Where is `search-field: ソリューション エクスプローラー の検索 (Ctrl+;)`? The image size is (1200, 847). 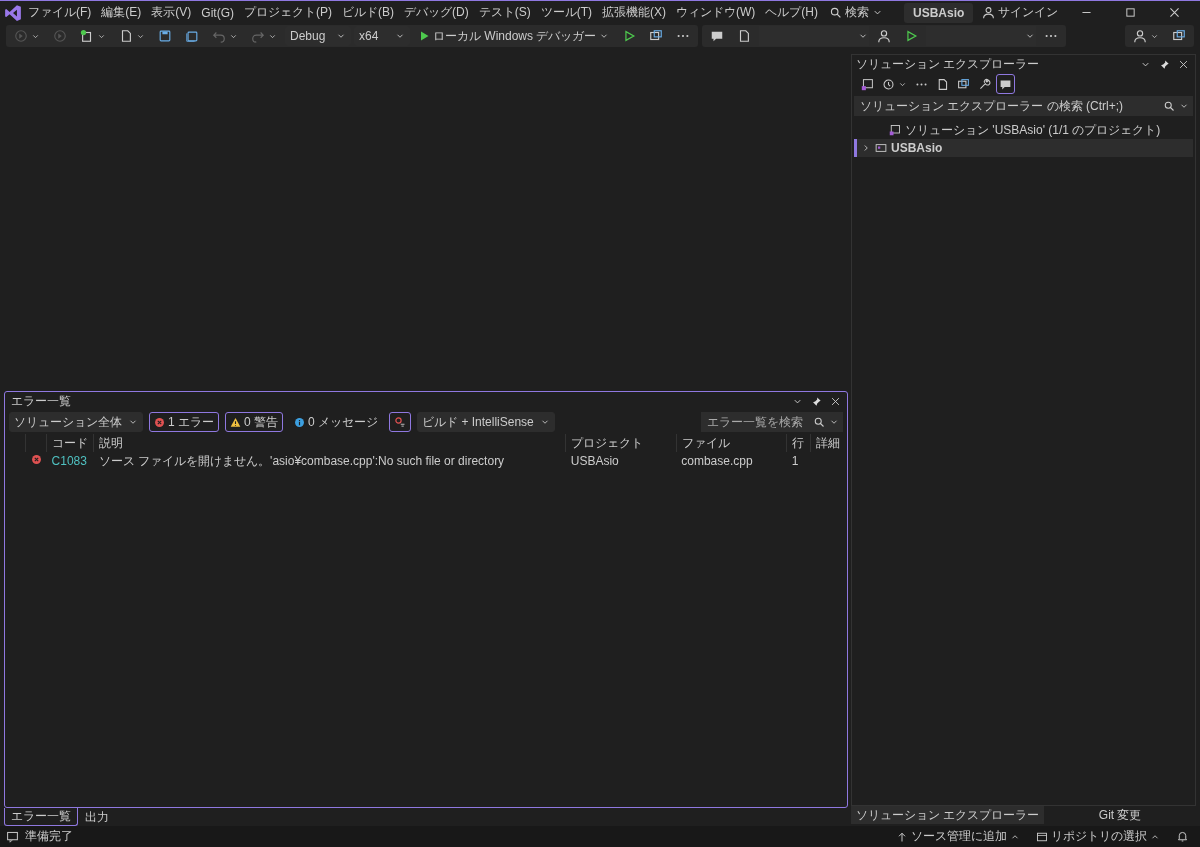 search-field: ソリューション エクスプローラー の検索 (Ctrl+;) is located at coordinates (1023, 106).